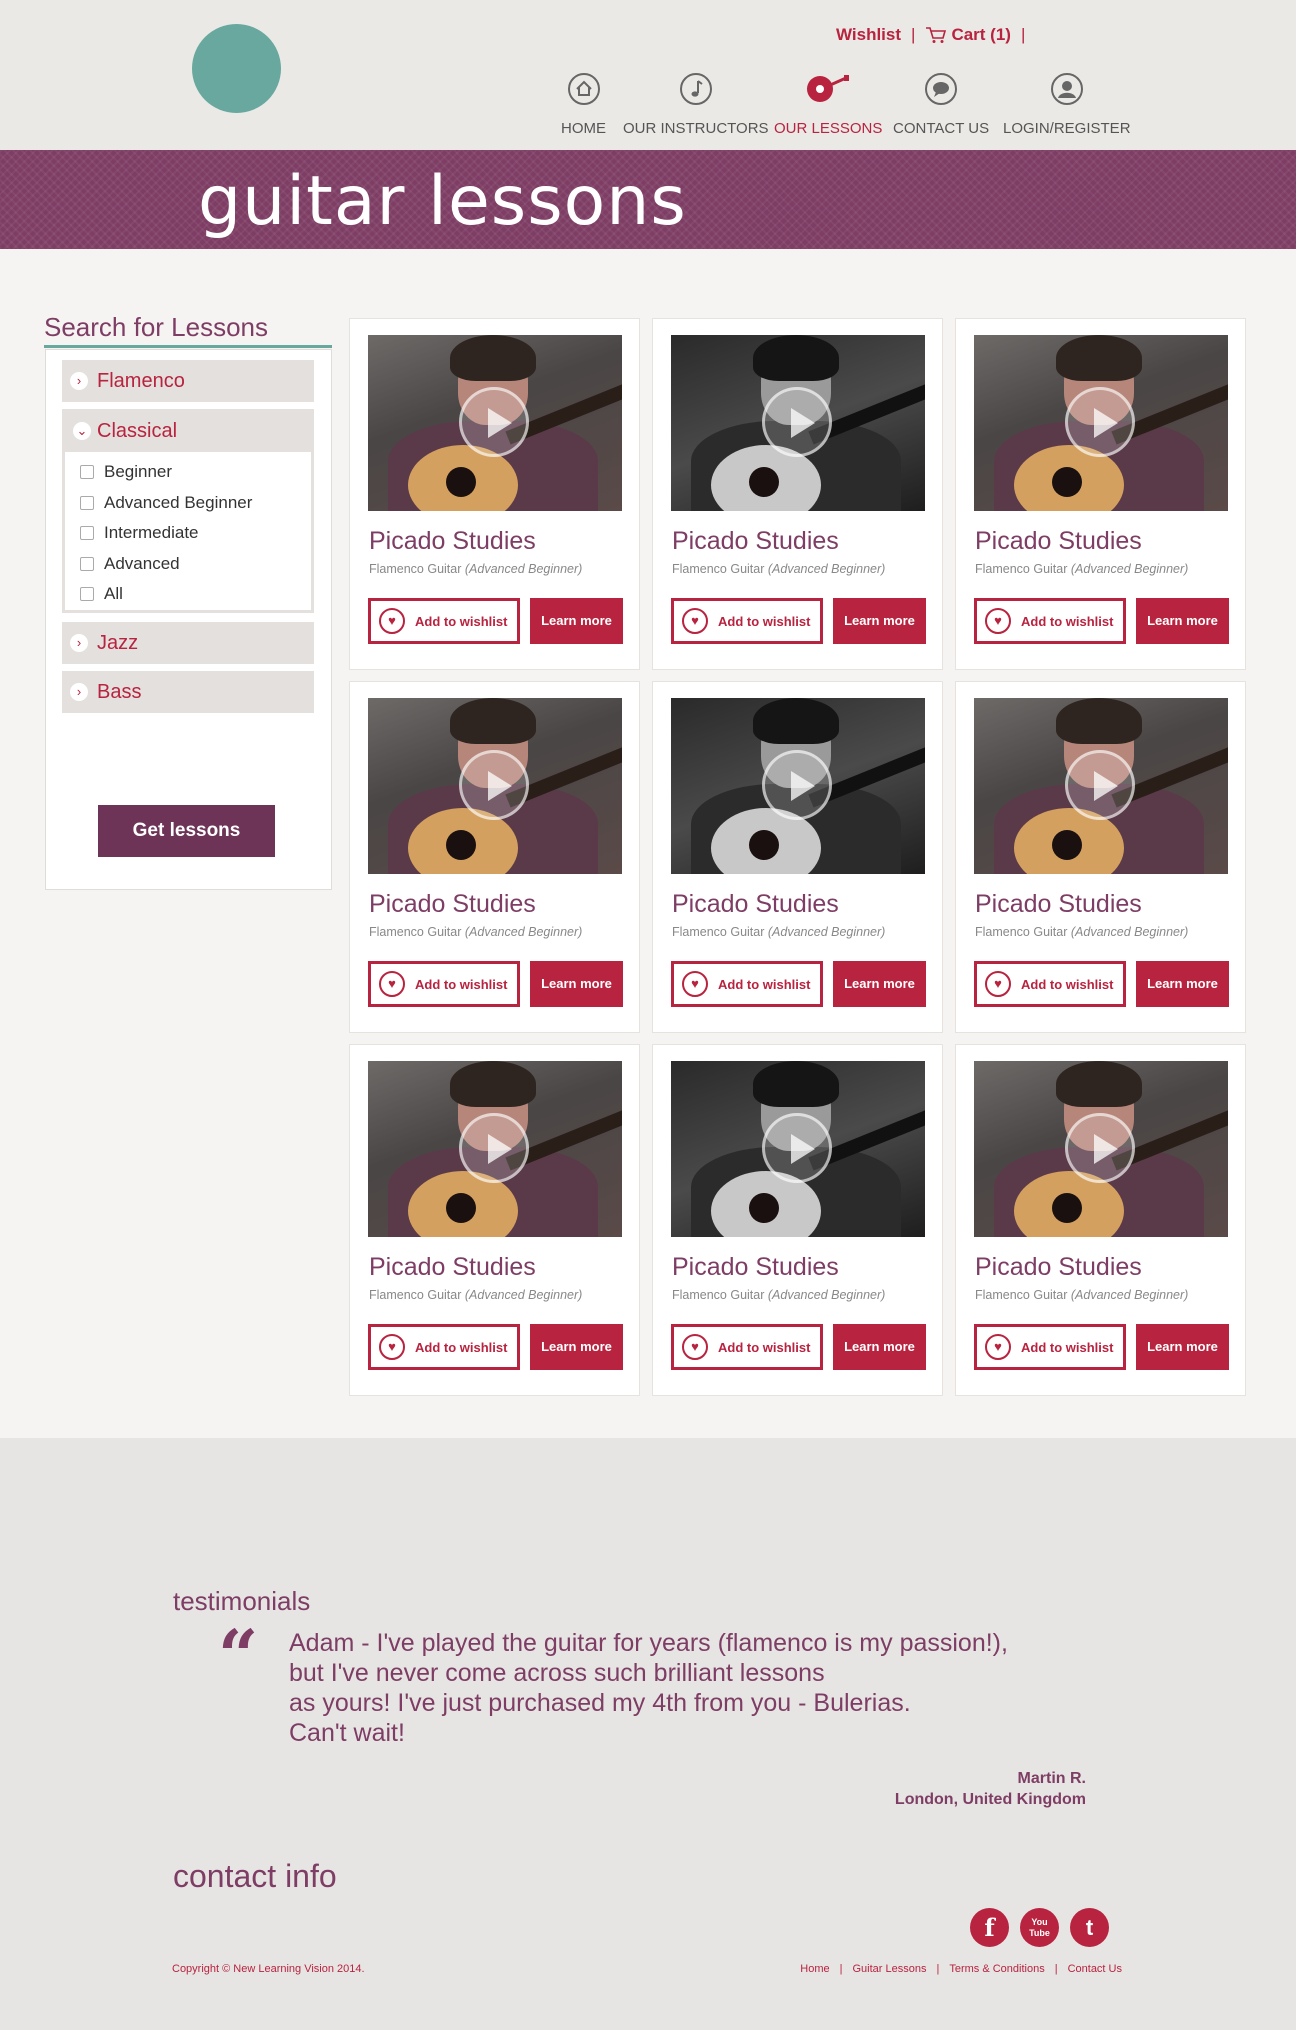 The height and width of the screenshot is (2030, 1296). I want to click on twitter-icon: t, so click(1089, 1927).